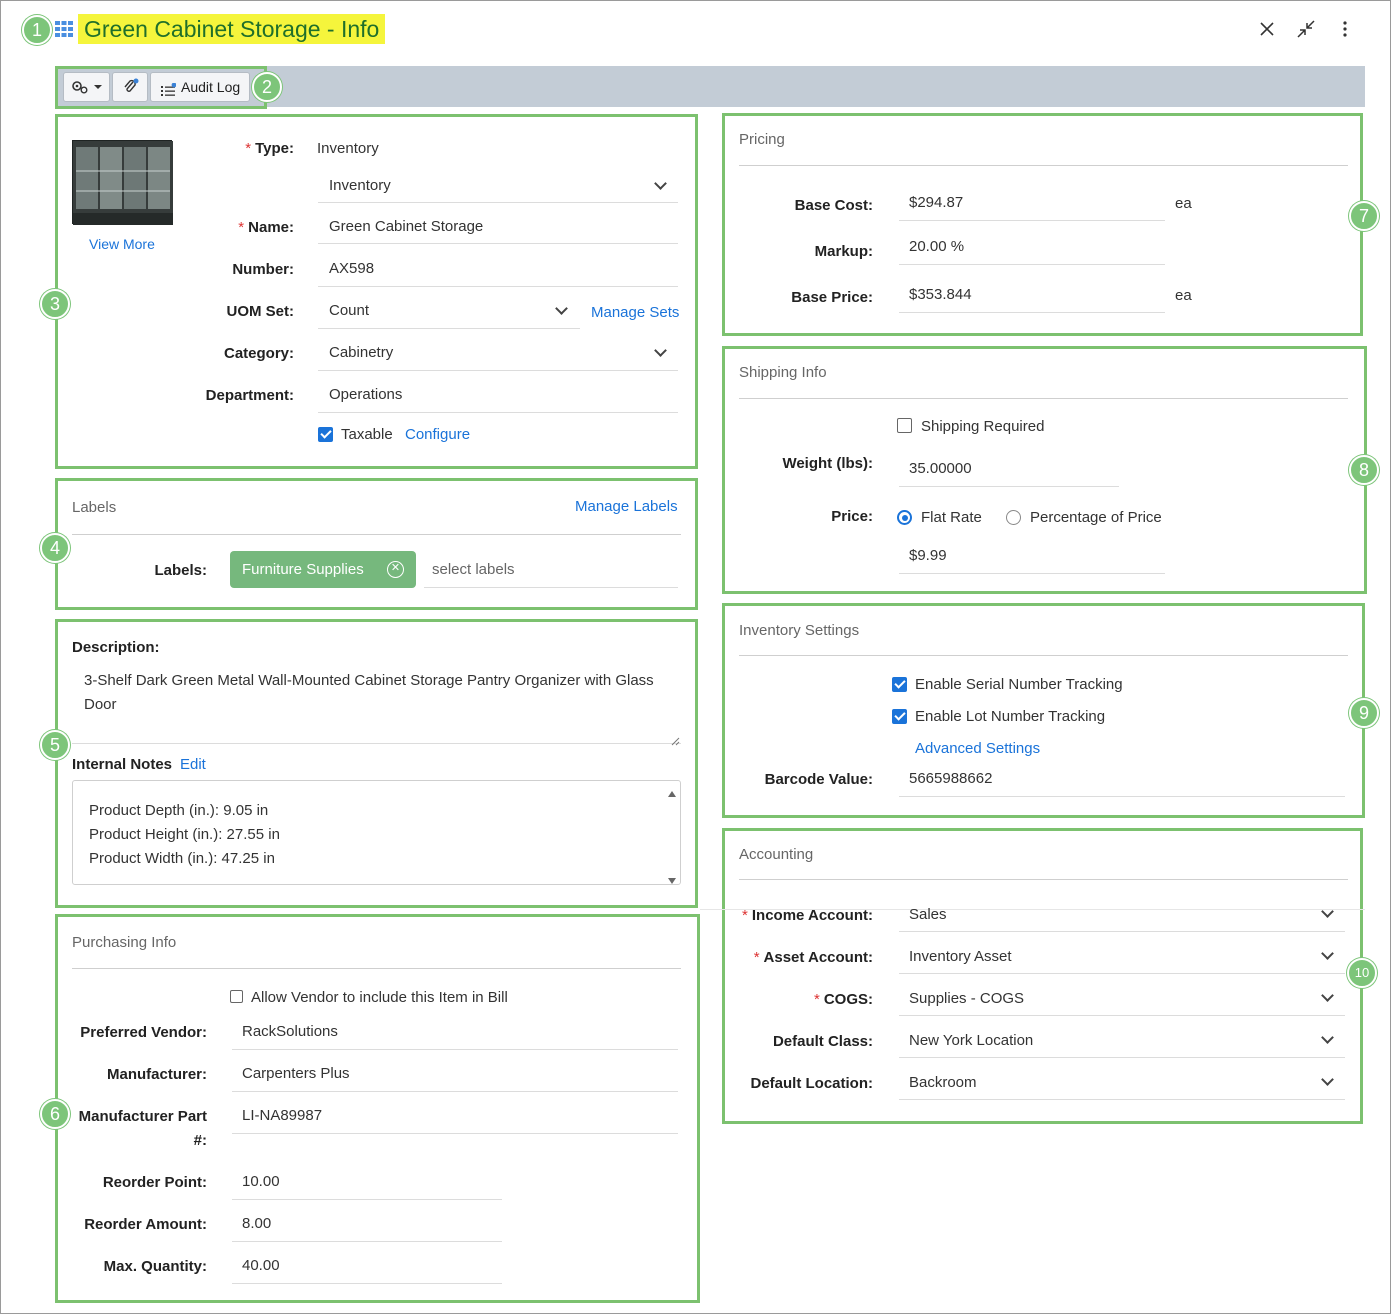 The image size is (1391, 1314). What do you see at coordinates (473, 569) in the screenshot?
I see `labels-input: select labels` at bounding box center [473, 569].